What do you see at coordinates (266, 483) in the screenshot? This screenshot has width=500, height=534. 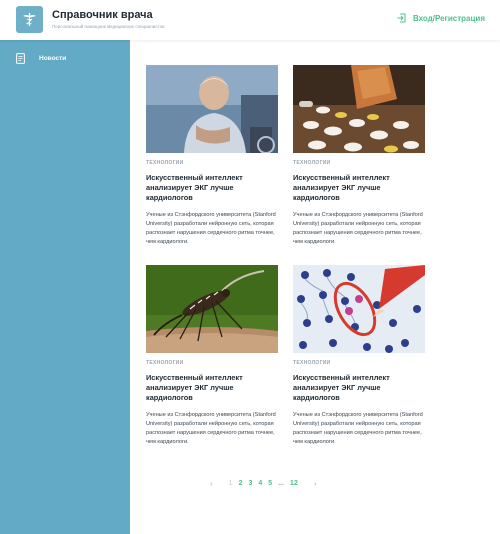 I see `pagination: ‹ 1 2 3 4 5 ... 12 ›` at bounding box center [266, 483].